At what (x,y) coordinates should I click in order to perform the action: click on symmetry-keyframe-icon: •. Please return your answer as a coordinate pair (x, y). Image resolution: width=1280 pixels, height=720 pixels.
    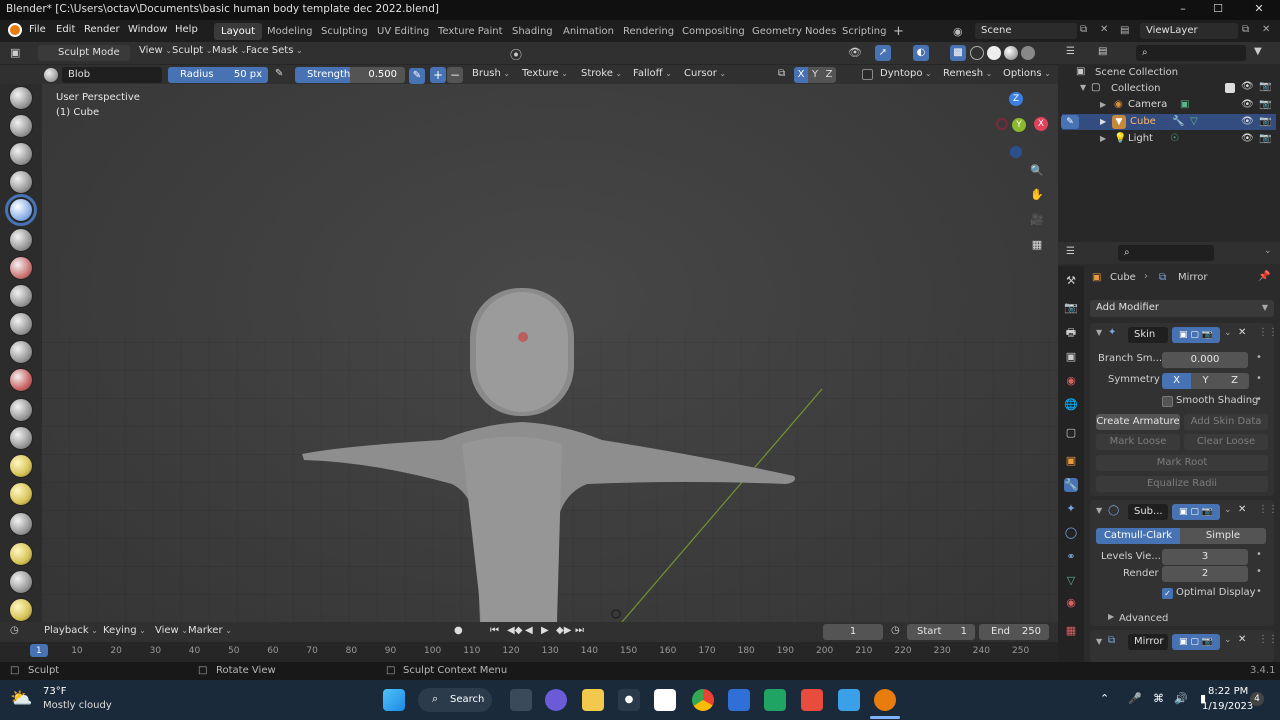
    Looking at the image, I should click on (1259, 378).